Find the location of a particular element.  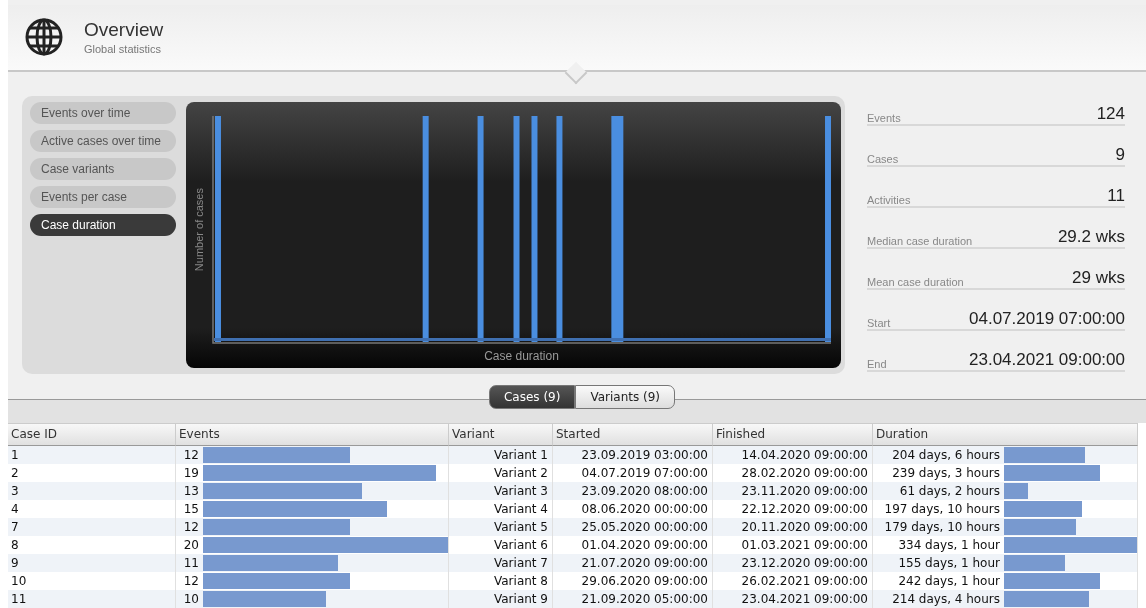

stat-label: Events is located at coordinates (884, 117).